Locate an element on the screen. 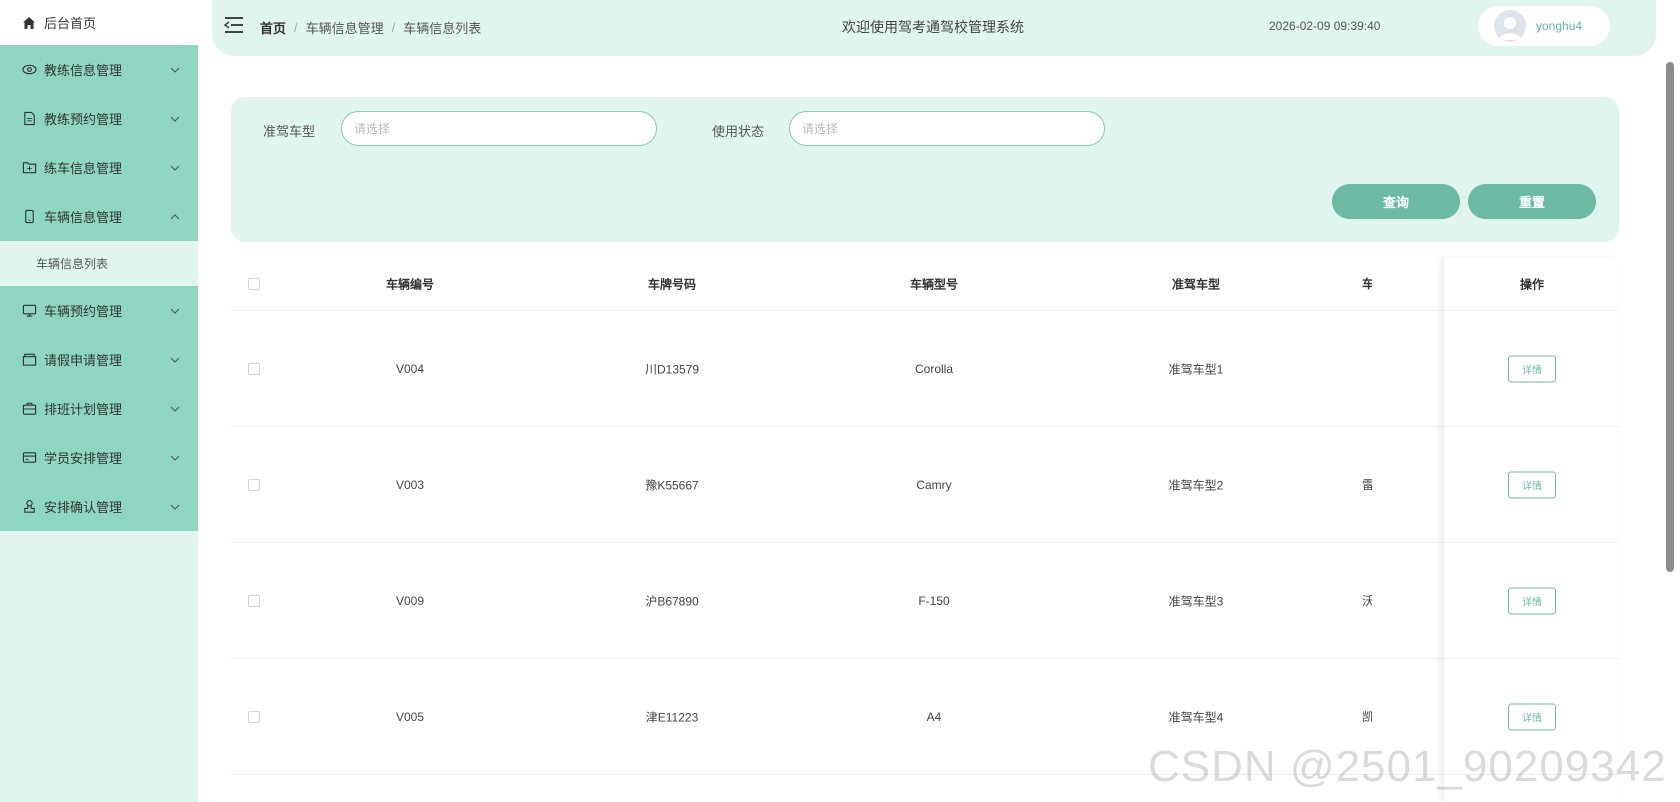 The image size is (1680, 802). table-row: V003 豫K55667 Camry 准驾车型2 雷 is located at coordinates (925, 485).